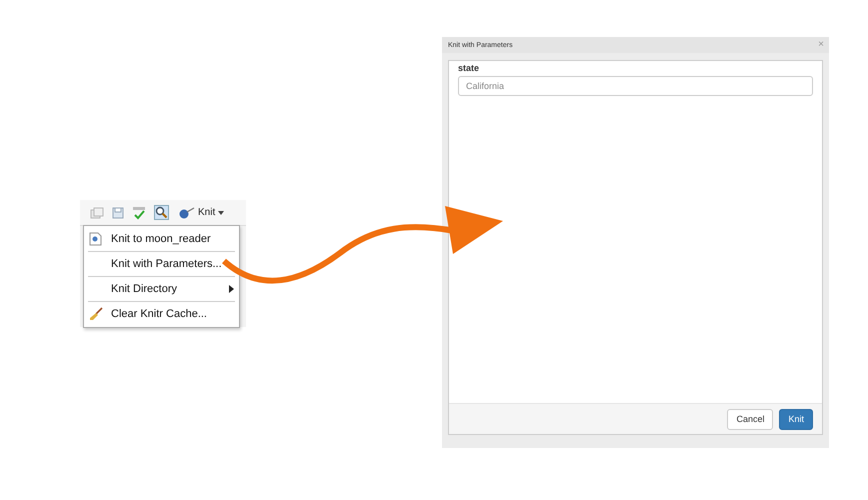 The width and height of the screenshot is (868, 500). Describe the element at coordinates (750, 419) in the screenshot. I see `cancel-button: Cancel` at that location.